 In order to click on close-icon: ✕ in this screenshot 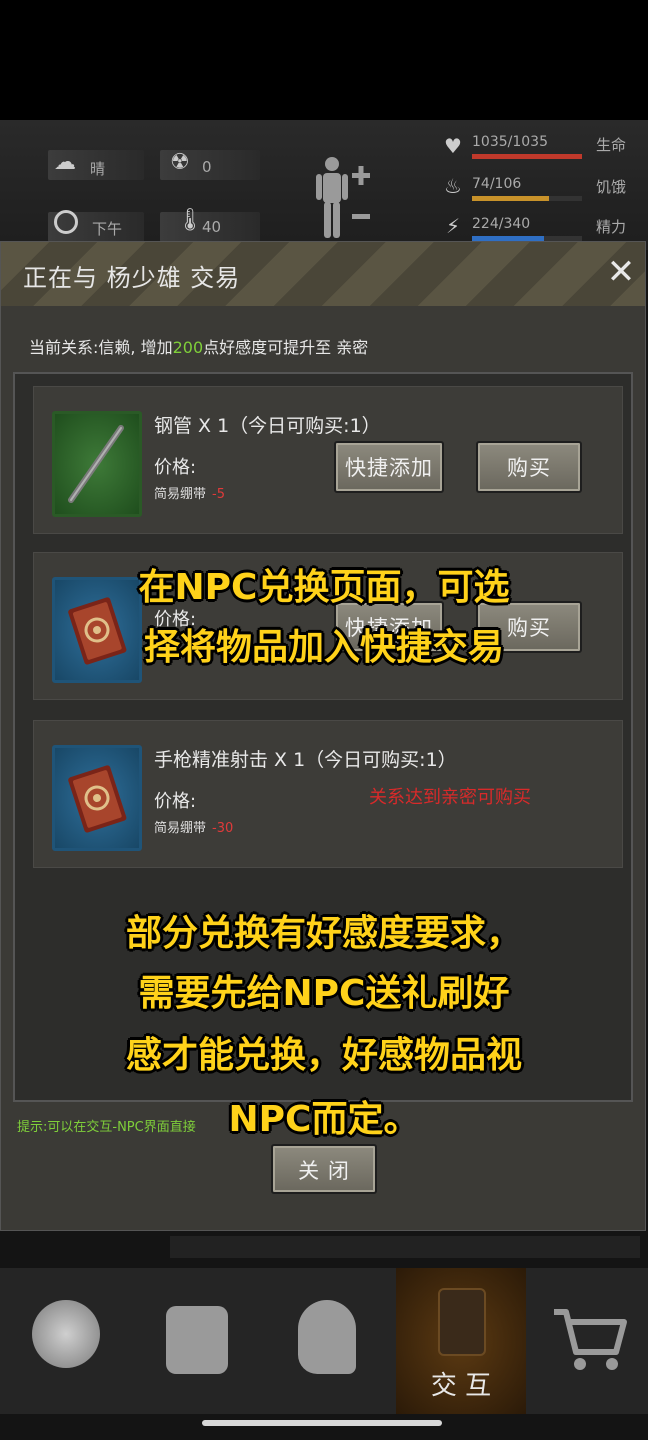, I will do `click(621, 272)`.